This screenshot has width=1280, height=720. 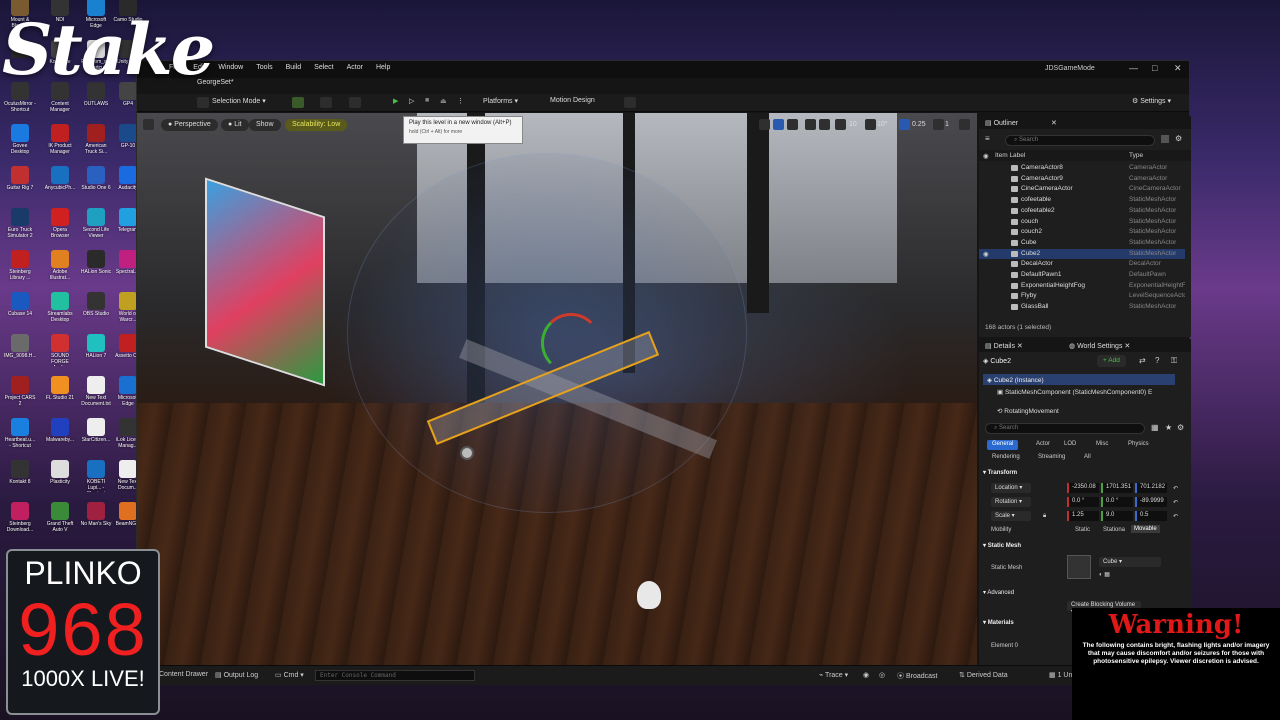 I want to click on transform-section: ▾ Transform, so click(x=1000, y=472).